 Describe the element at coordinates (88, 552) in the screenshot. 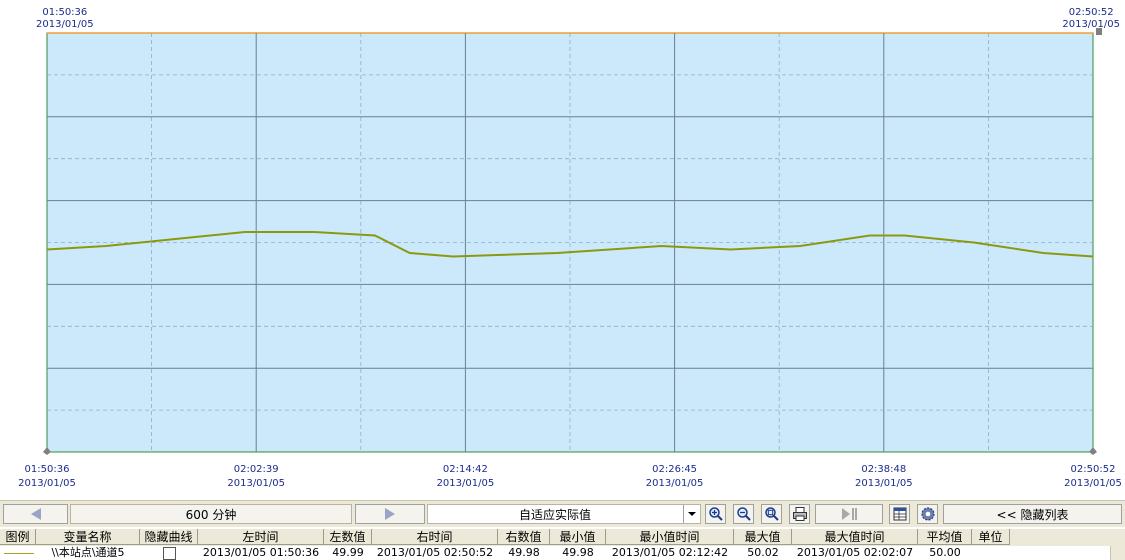

I see `cell-variable: \\本站点\通道5` at that location.